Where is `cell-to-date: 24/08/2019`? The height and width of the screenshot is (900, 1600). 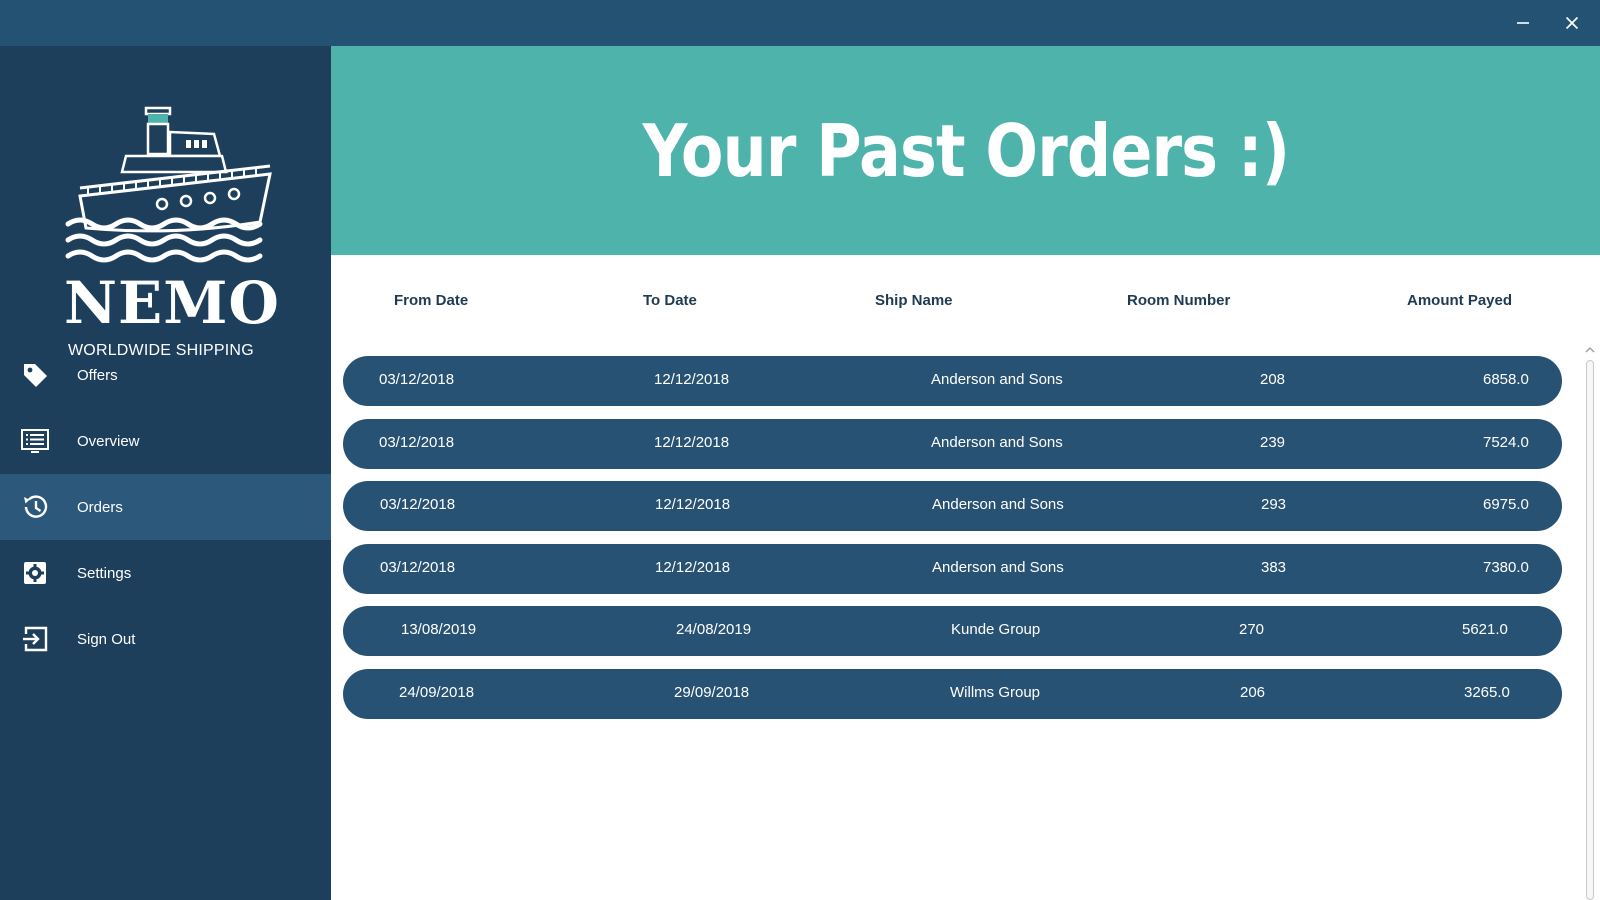 cell-to-date: 24/08/2019 is located at coordinates (714, 629).